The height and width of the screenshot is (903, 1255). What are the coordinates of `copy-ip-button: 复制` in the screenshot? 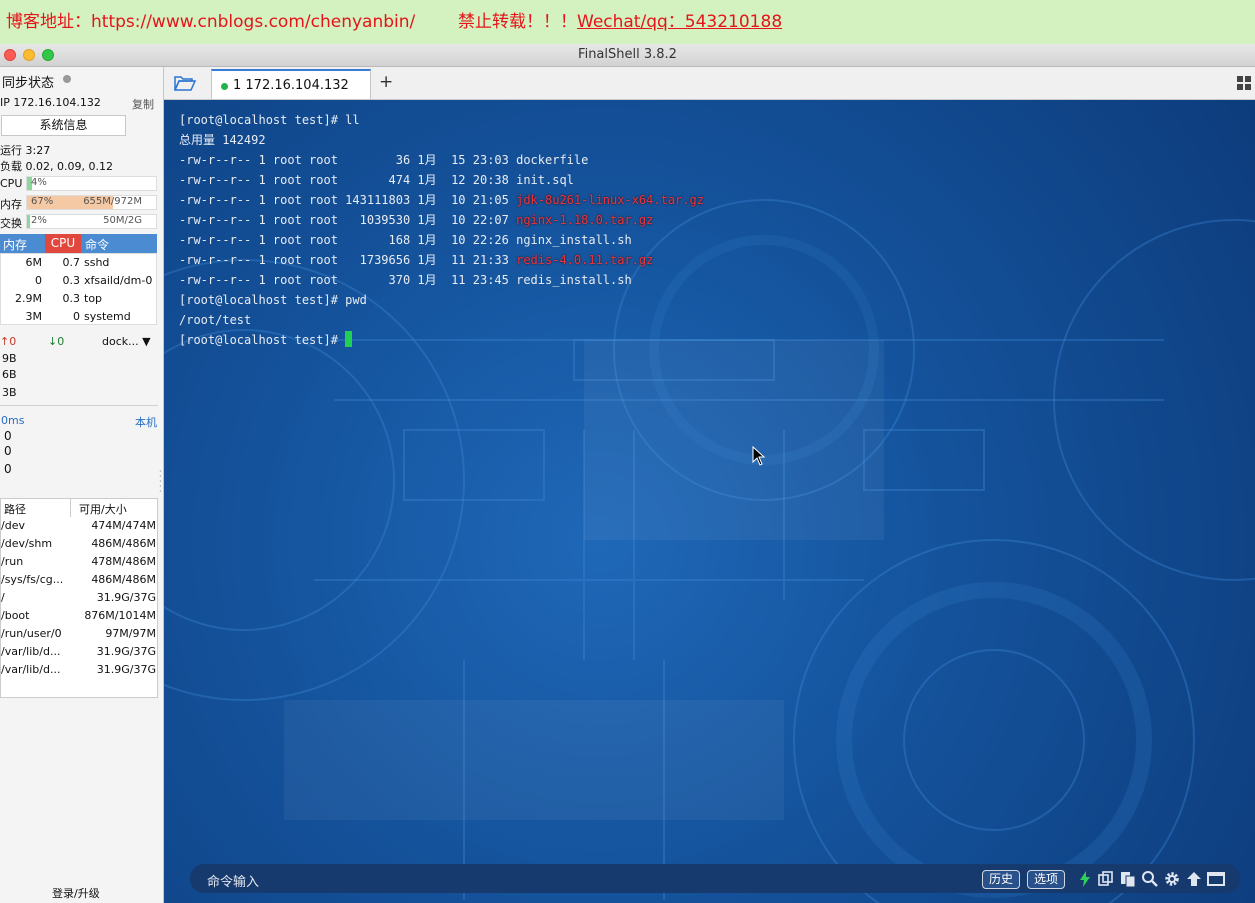 It's located at (143, 104).